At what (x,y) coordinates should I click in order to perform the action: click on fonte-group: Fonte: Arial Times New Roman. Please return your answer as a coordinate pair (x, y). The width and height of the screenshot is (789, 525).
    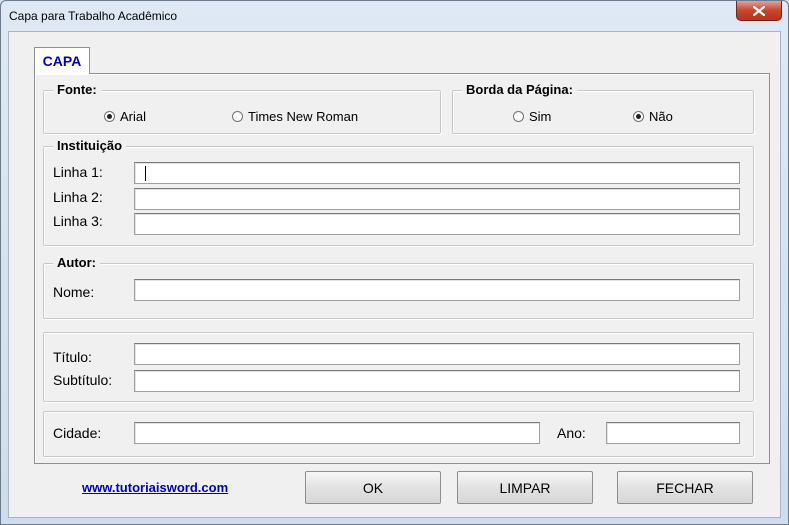
    Looking at the image, I should click on (242, 108).